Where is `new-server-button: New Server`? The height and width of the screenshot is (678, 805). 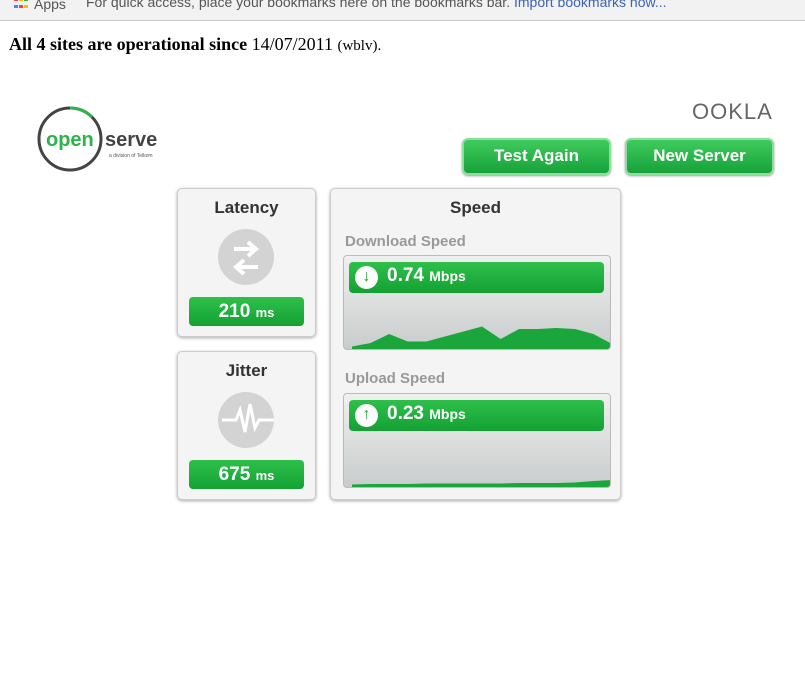
new-server-button: New Server is located at coordinates (699, 156).